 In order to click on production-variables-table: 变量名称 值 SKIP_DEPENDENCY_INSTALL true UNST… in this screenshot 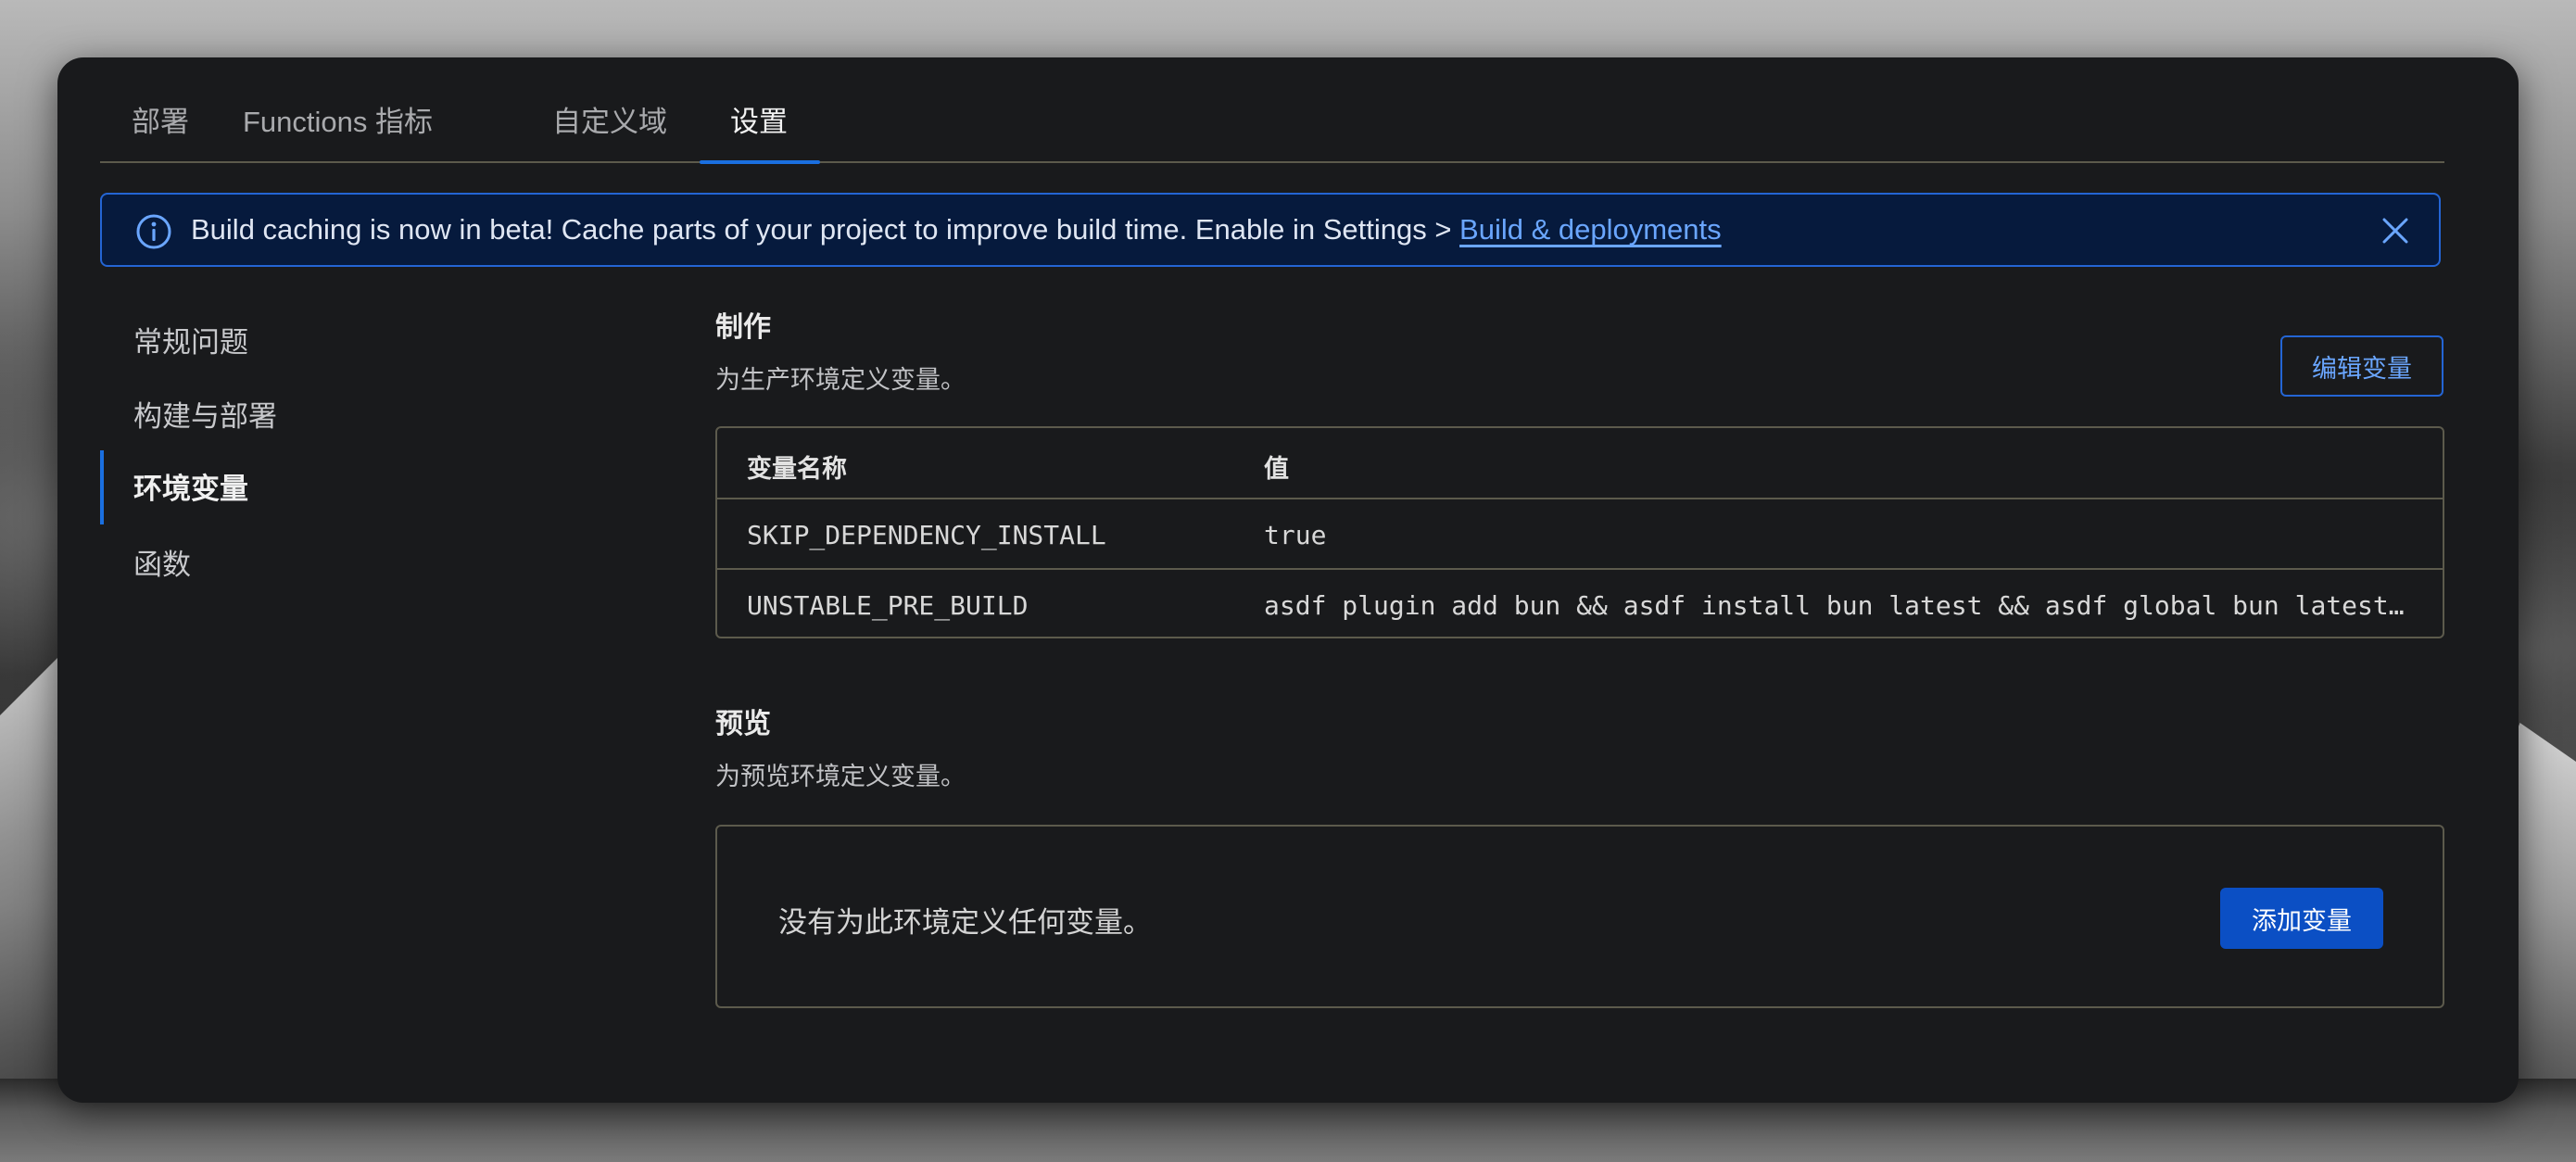, I will do `click(1580, 532)`.